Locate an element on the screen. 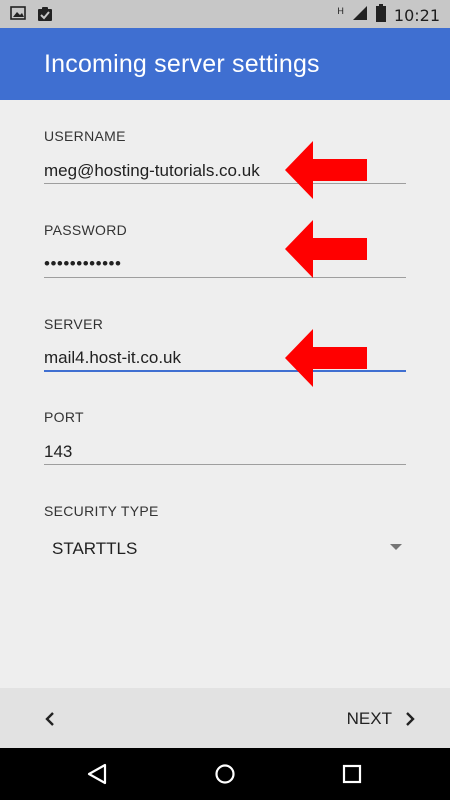 The image size is (450, 800). app-bar: Incoming server settings is located at coordinates (225, 64).